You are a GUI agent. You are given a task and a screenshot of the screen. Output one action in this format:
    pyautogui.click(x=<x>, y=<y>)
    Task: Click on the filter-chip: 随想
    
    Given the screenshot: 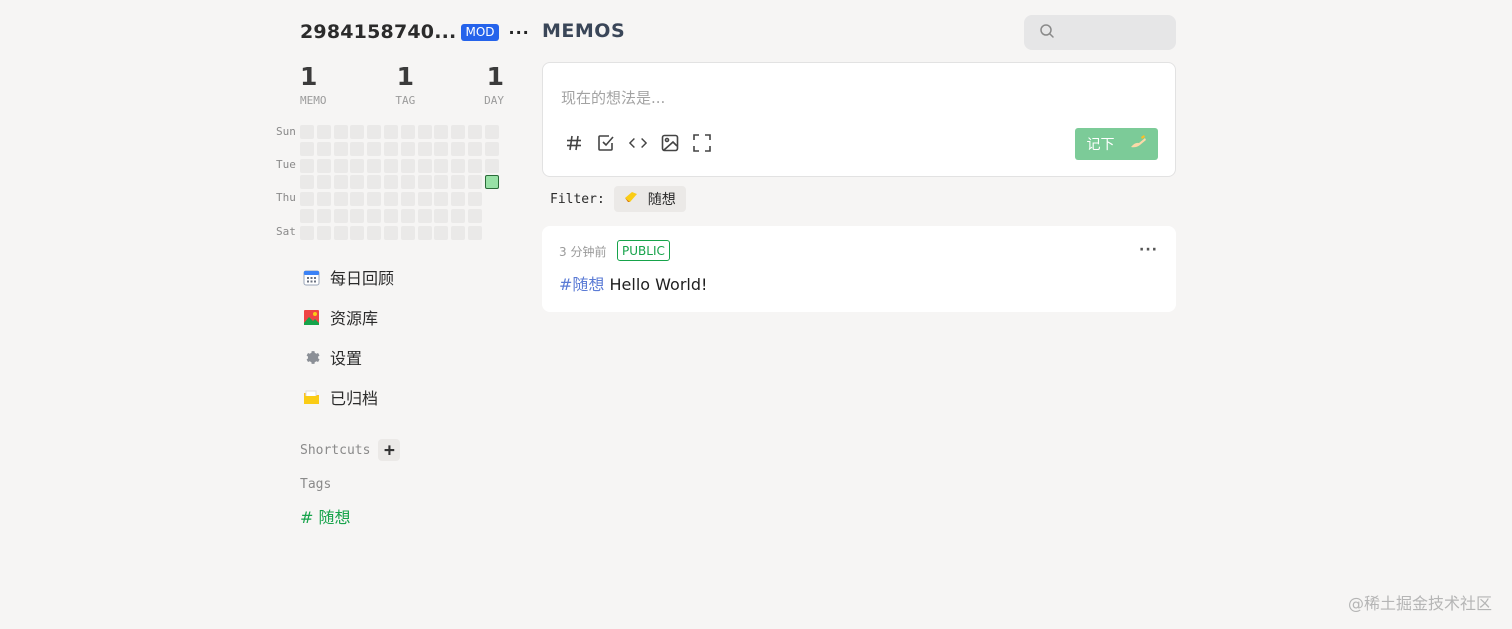 What is the action you would take?
    pyautogui.click(x=649, y=199)
    